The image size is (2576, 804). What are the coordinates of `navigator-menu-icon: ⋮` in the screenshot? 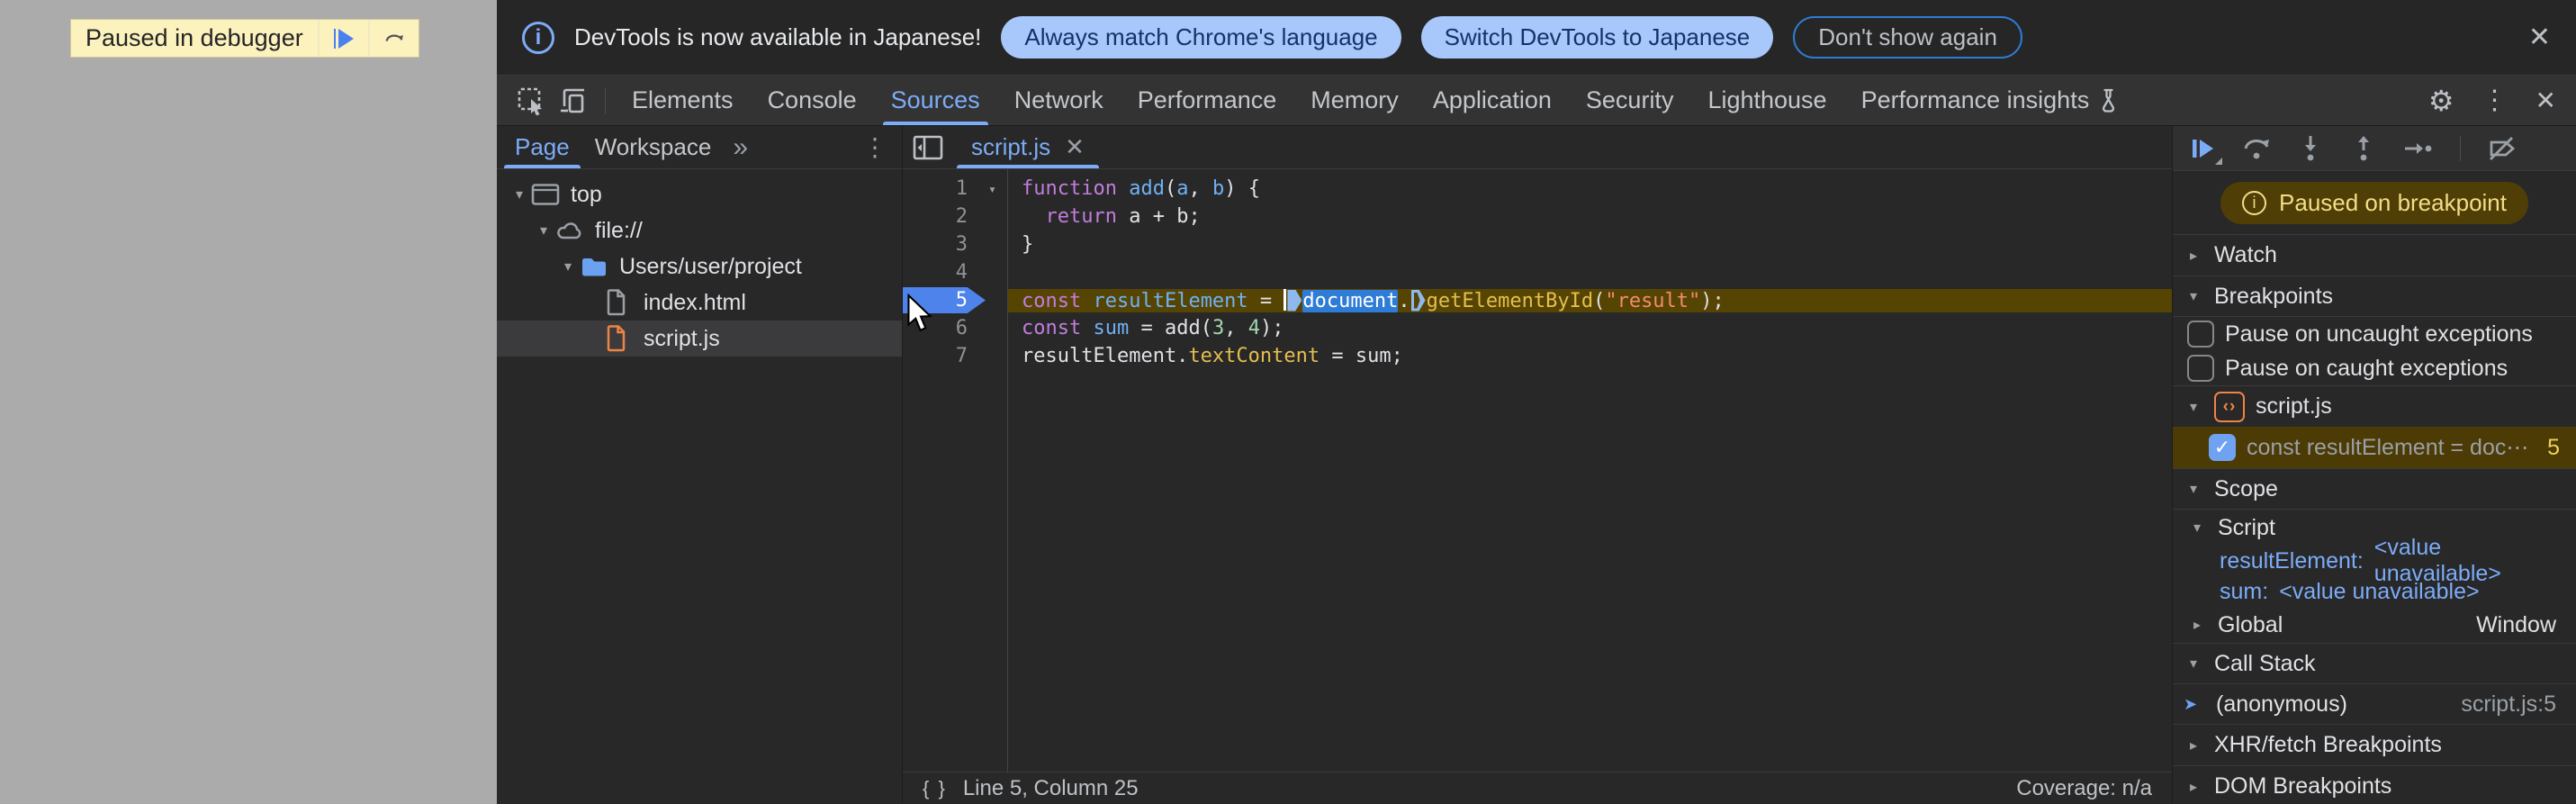 It's located at (875, 147).